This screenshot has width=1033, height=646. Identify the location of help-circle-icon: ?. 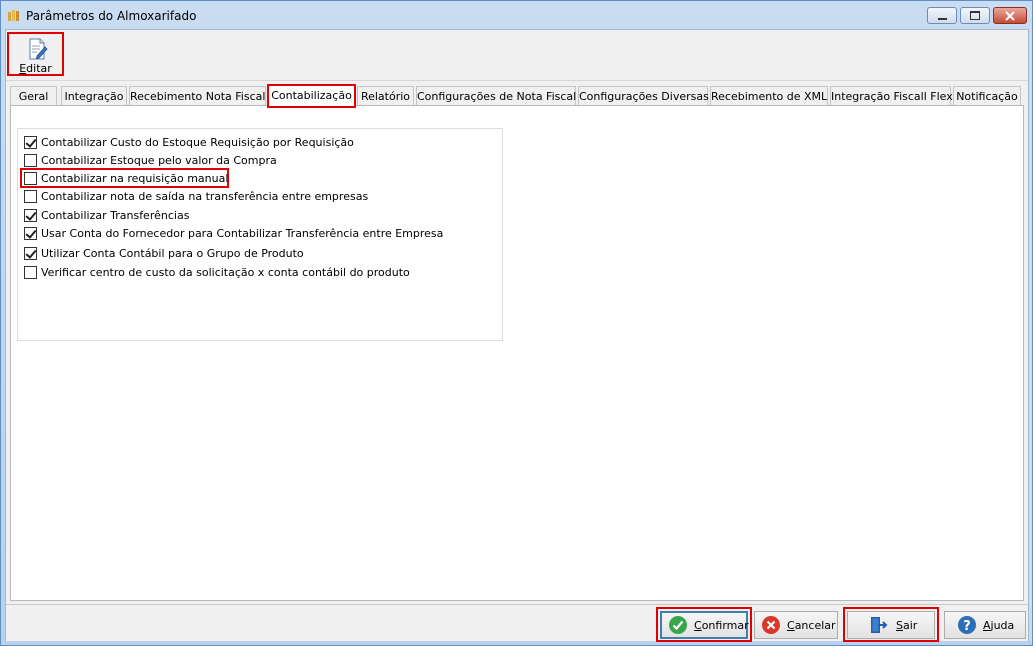
(967, 625).